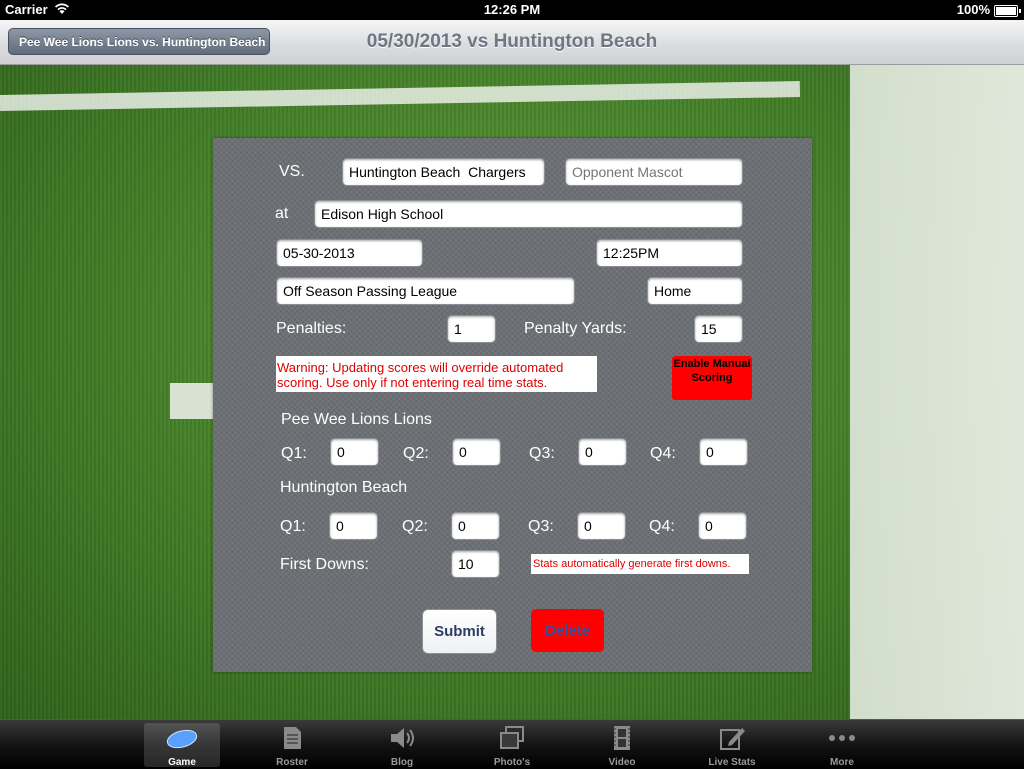  I want to click on away-q1-input, so click(353, 526).